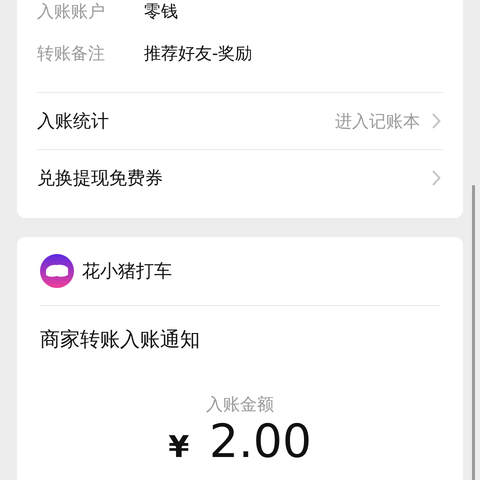 This screenshot has height=480, width=480. What do you see at coordinates (240, 178) in the screenshot?
I see `list-item: 兑换提现免费券` at bounding box center [240, 178].